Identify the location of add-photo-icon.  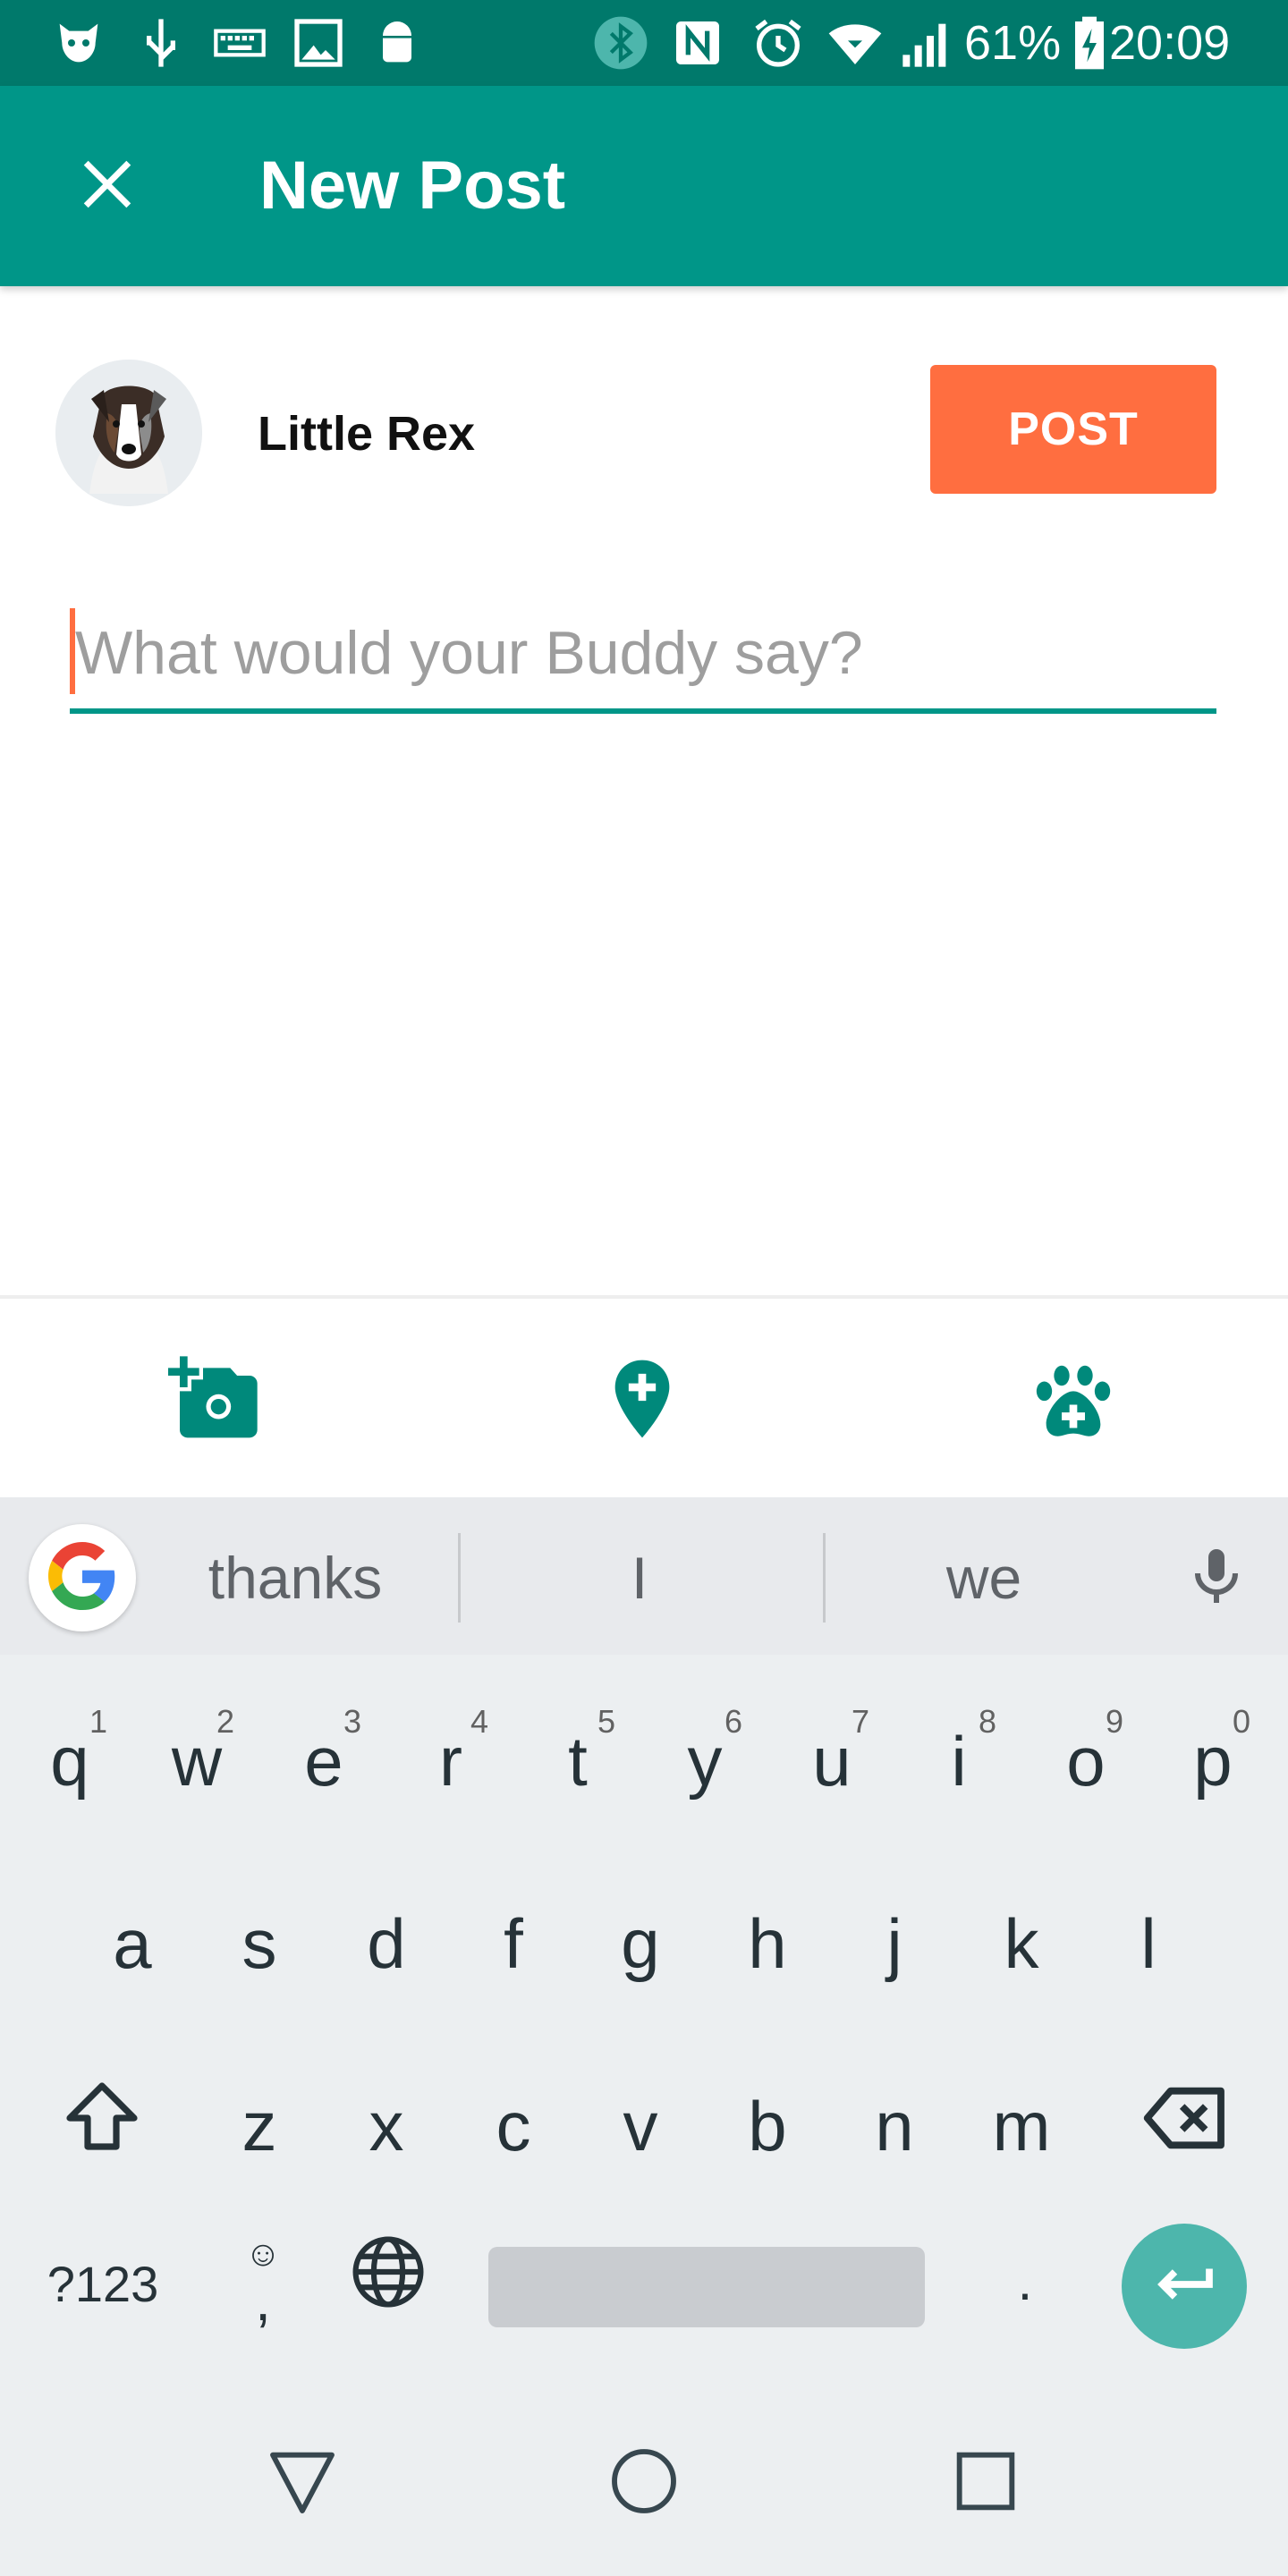
(214, 1401).